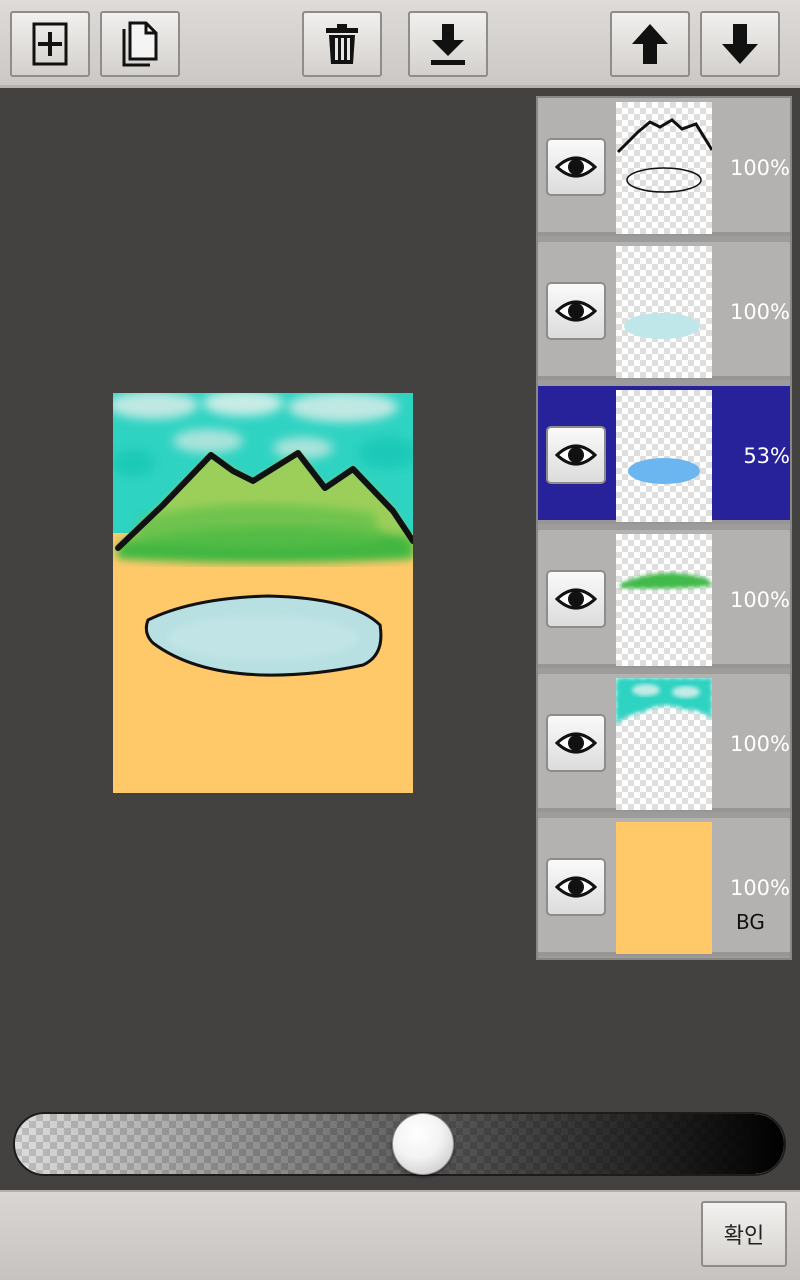  I want to click on layer-row-5: 100%, so click(664, 743).